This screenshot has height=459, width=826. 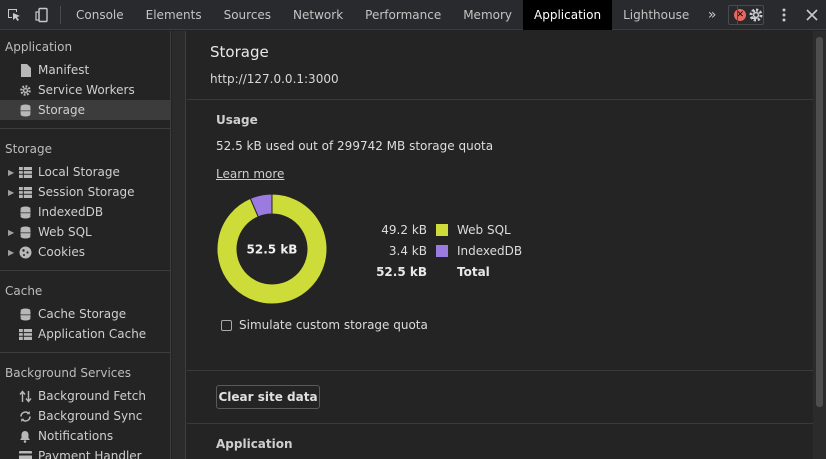 What do you see at coordinates (25, 416) in the screenshot?
I see `sync-icon` at bounding box center [25, 416].